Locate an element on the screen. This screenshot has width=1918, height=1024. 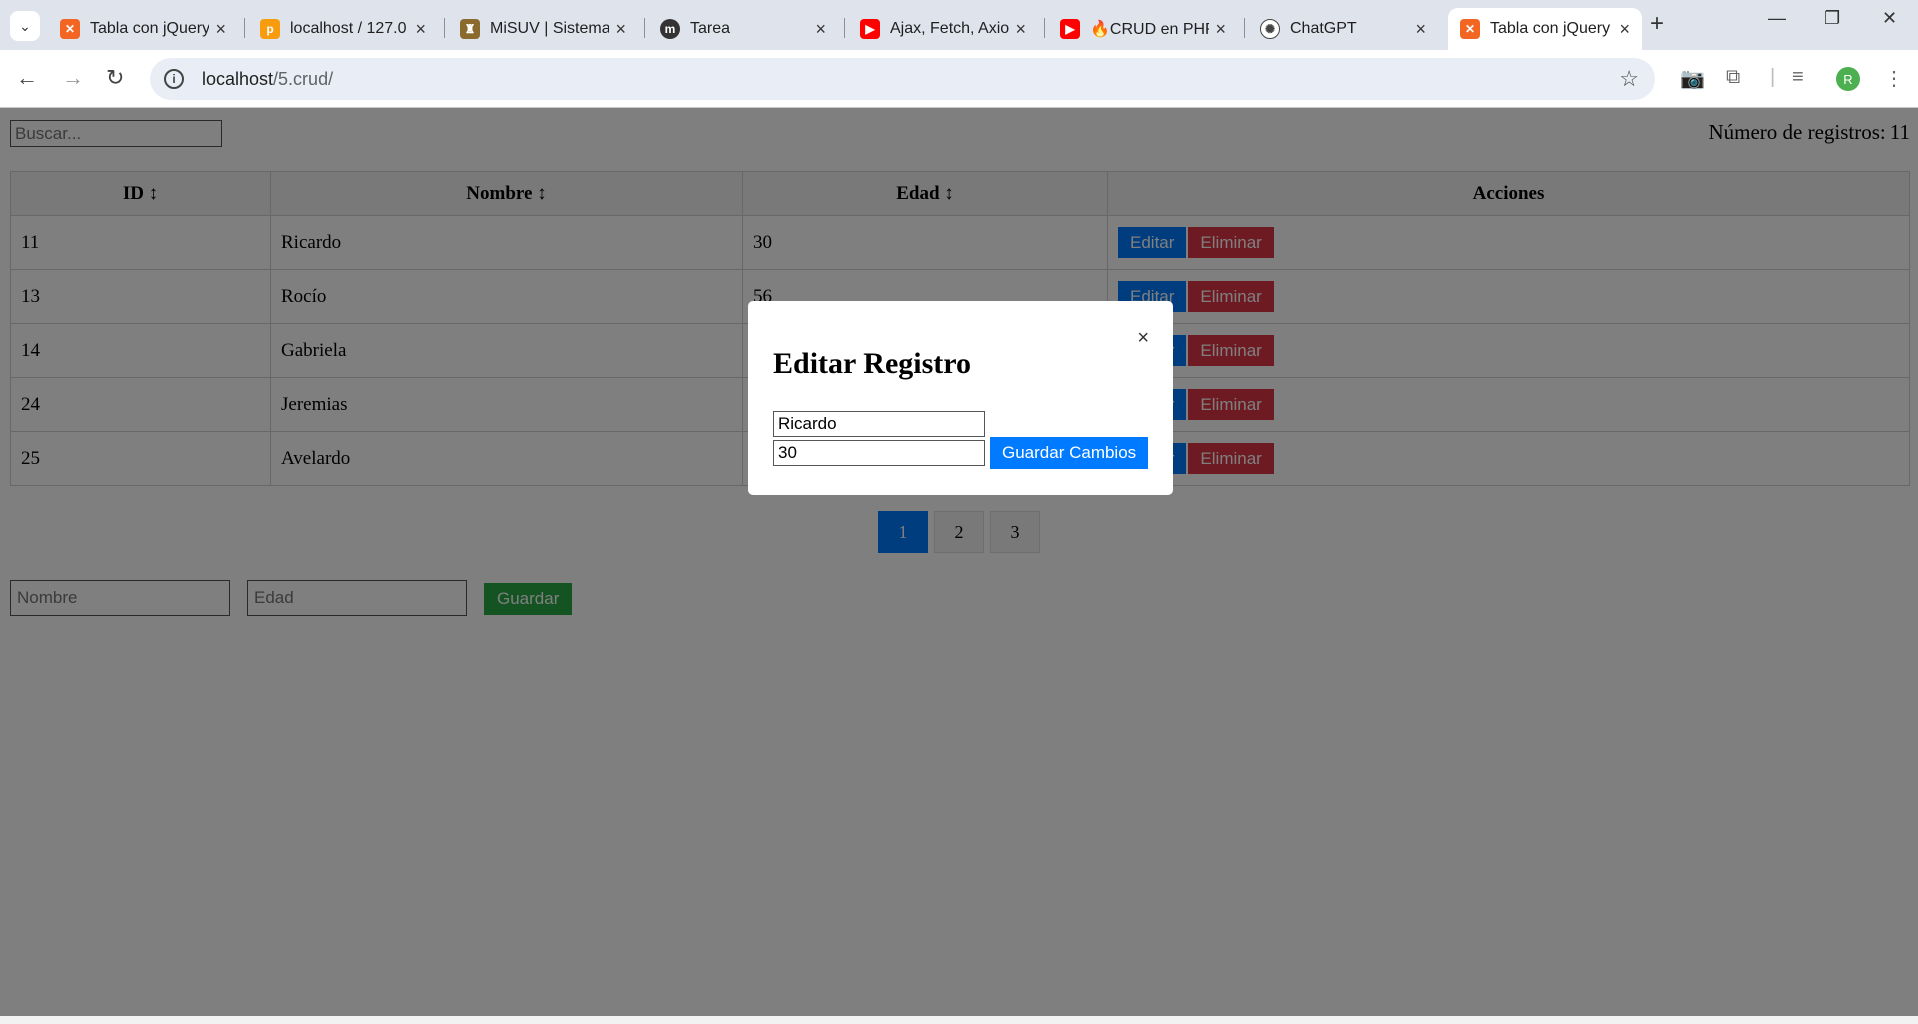
tab-title: MiSUV | Sistema is located at coordinates (550, 28).